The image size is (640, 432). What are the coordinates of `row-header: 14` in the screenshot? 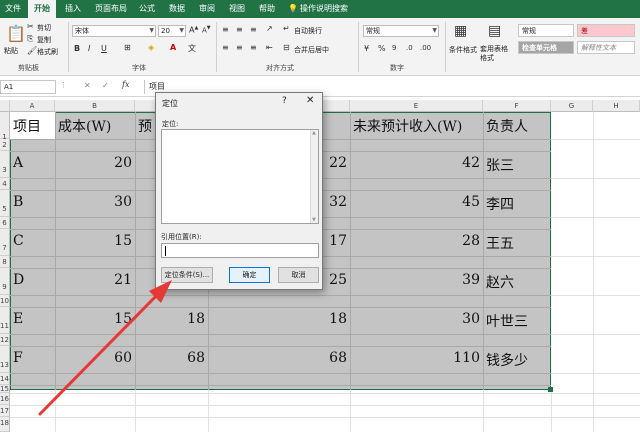 It's located at (5, 379).